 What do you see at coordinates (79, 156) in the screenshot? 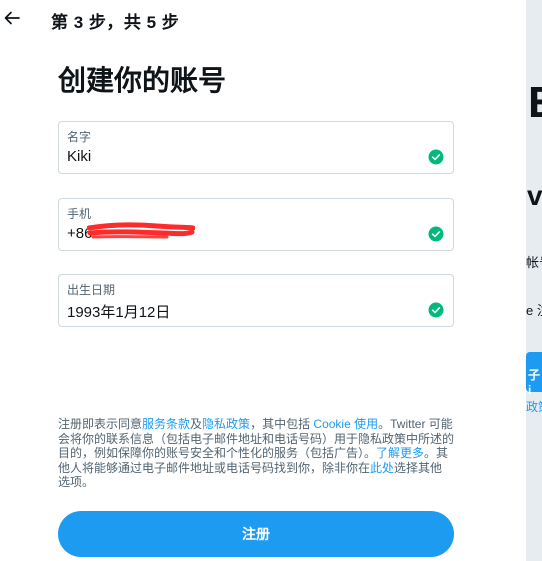
I see `name-field-value: Kiki` at bounding box center [79, 156].